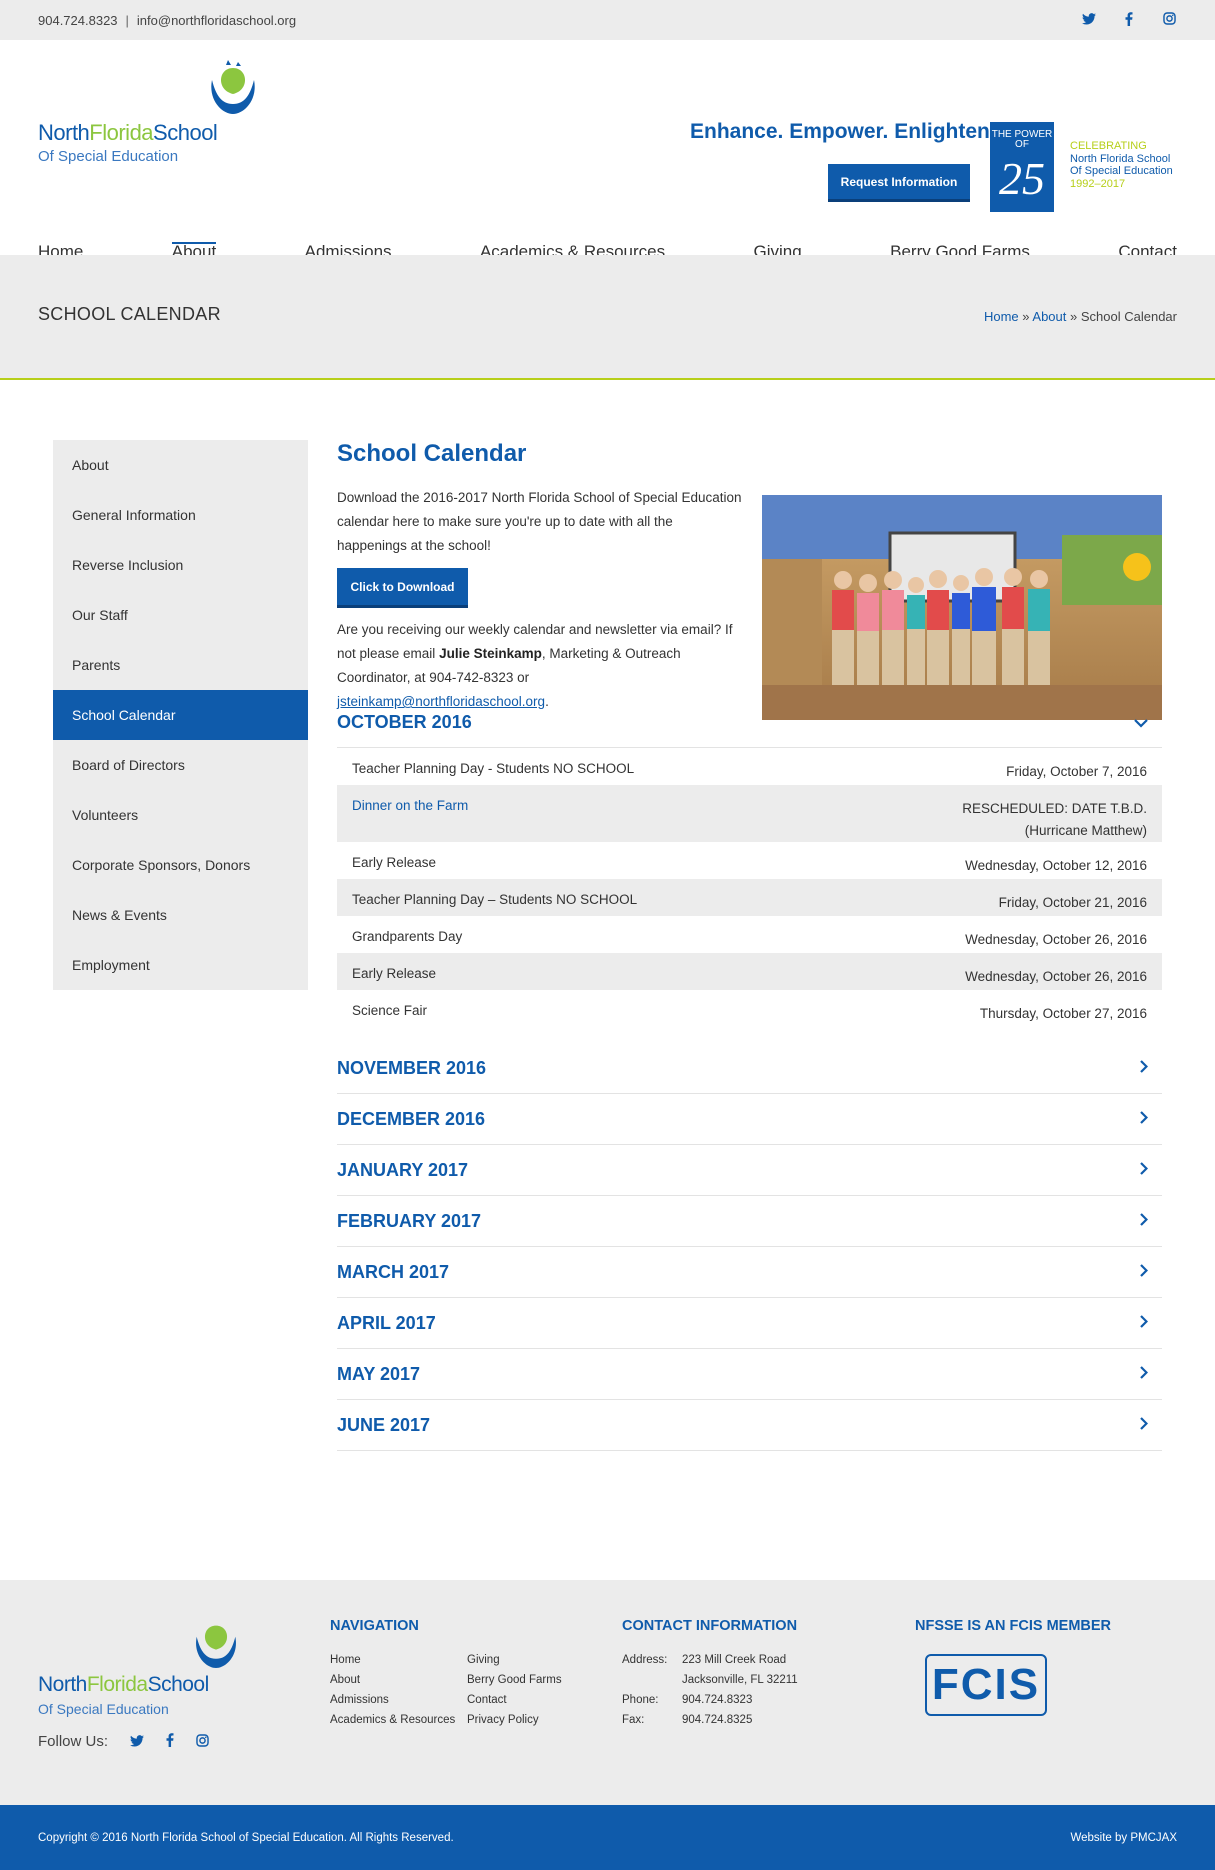 The image size is (1215, 1870). What do you see at coordinates (1049, 316) in the screenshot?
I see `breadcrumb-about: About` at bounding box center [1049, 316].